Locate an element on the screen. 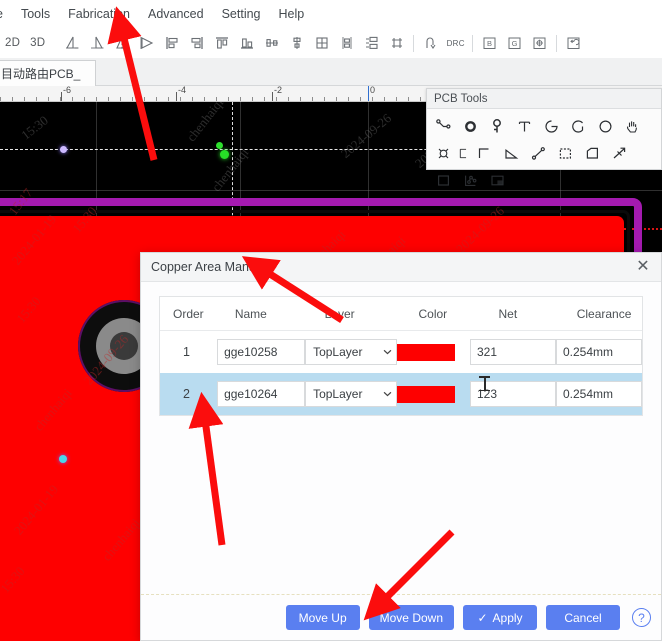  board-g-icon: G is located at coordinates (514, 43).